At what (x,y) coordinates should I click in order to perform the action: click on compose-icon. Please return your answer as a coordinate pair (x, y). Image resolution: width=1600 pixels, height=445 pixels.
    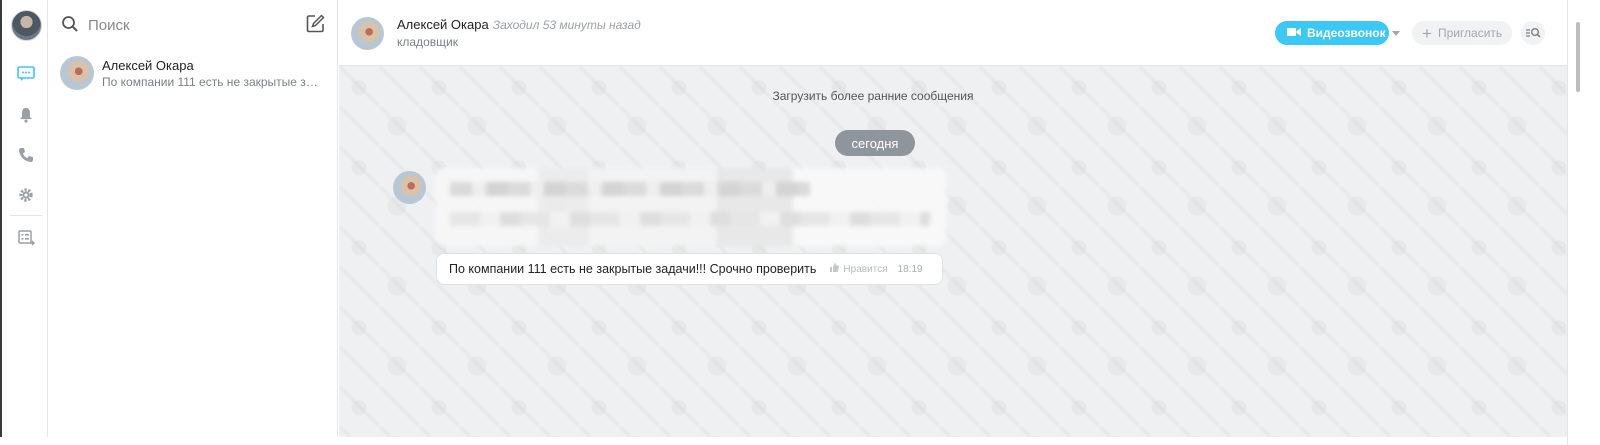
    Looking at the image, I should click on (315, 26).